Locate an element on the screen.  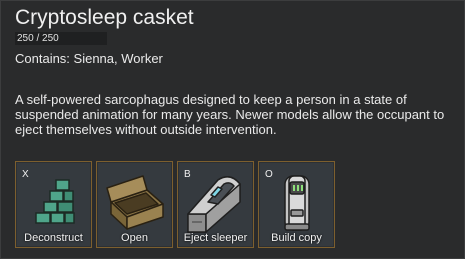
eject-sleeper-button: B Eject sleeper is located at coordinates (215, 204).